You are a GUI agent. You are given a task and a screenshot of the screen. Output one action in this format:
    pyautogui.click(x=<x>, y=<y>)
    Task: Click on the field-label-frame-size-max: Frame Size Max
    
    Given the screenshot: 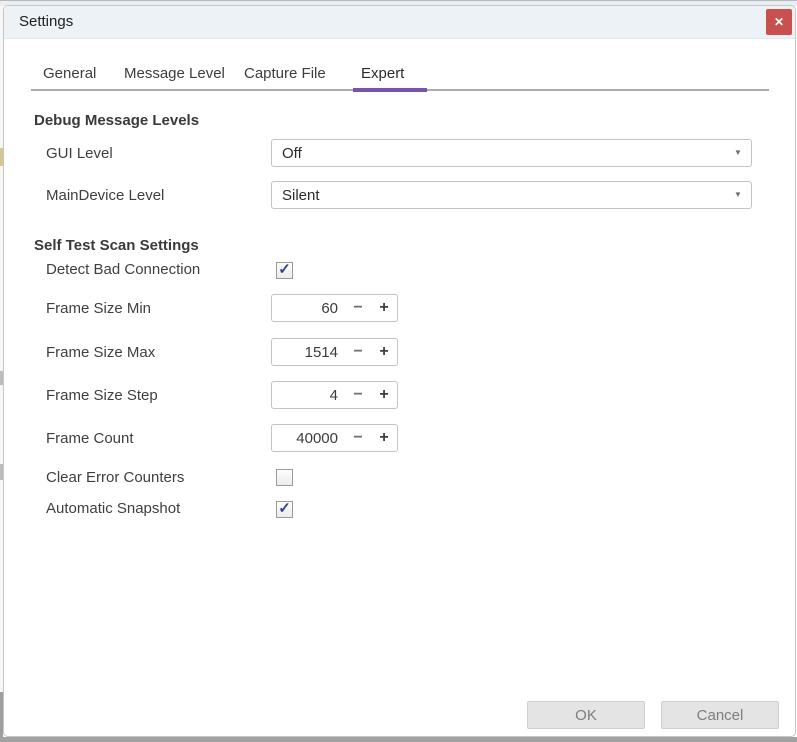 What is the action you would take?
    pyautogui.click(x=101, y=352)
    